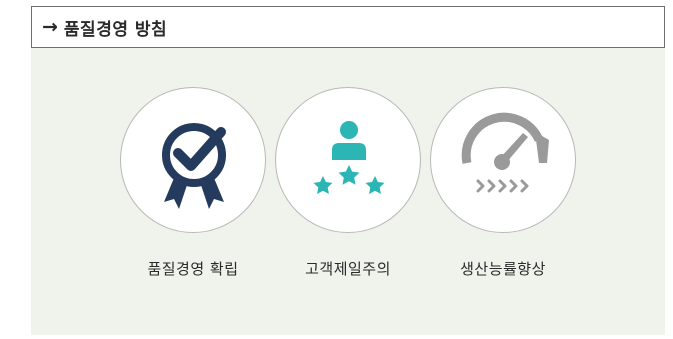  I want to click on customer-first-circle, so click(348, 160).